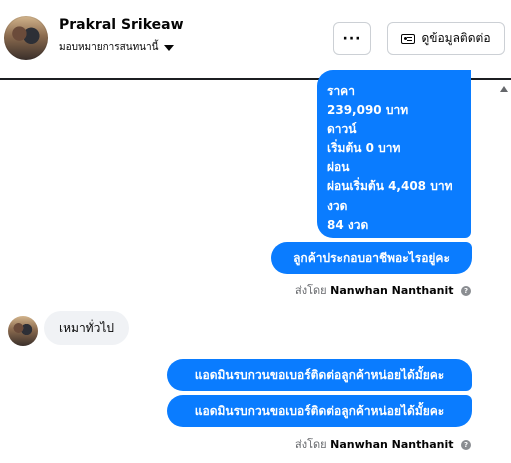 The image size is (511, 463). I want to click on message-line: ราคา, so click(341, 91).